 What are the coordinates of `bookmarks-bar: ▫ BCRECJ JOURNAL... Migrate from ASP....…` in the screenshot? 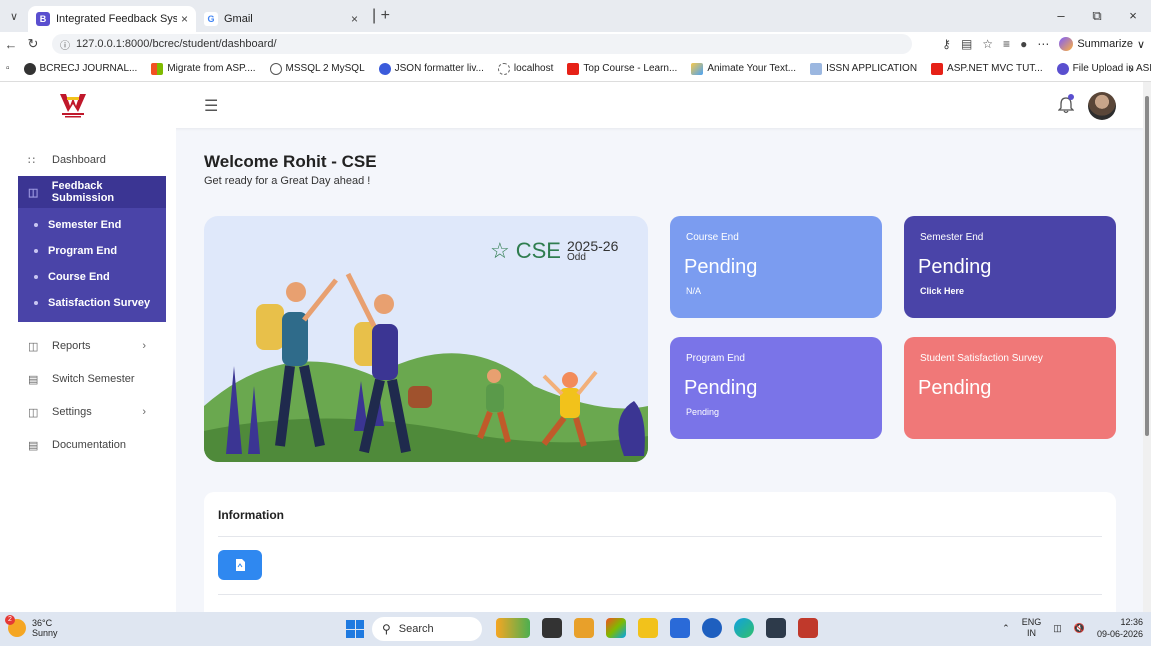 It's located at (575, 69).